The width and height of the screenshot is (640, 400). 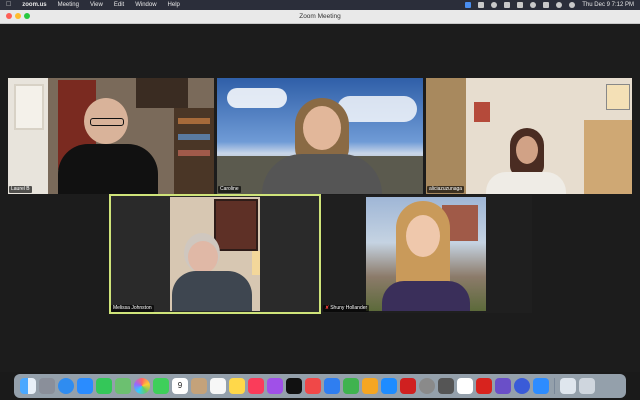 What do you see at coordinates (559, 5) in the screenshot?
I see `control-center-icon` at bounding box center [559, 5].